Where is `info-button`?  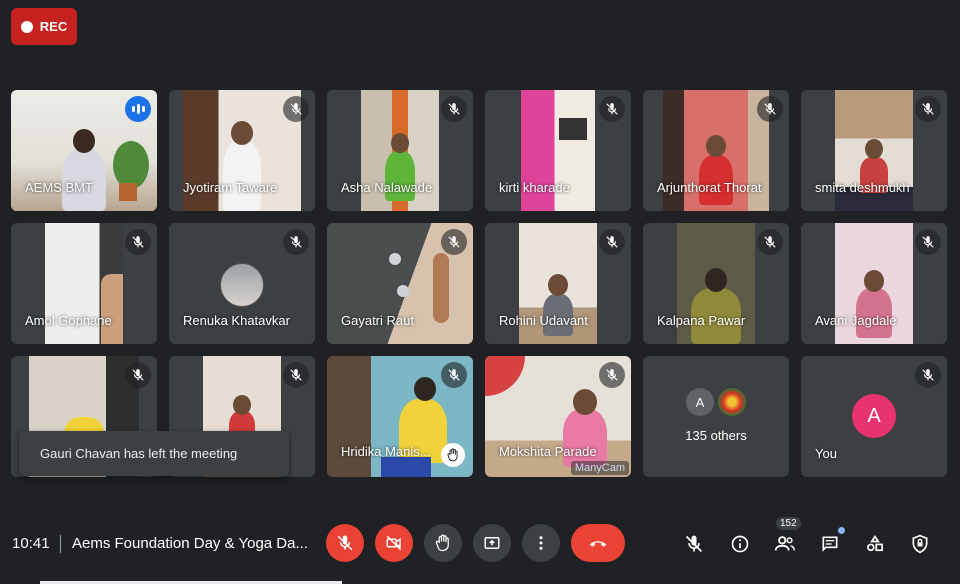 info-button is located at coordinates (740, 544).